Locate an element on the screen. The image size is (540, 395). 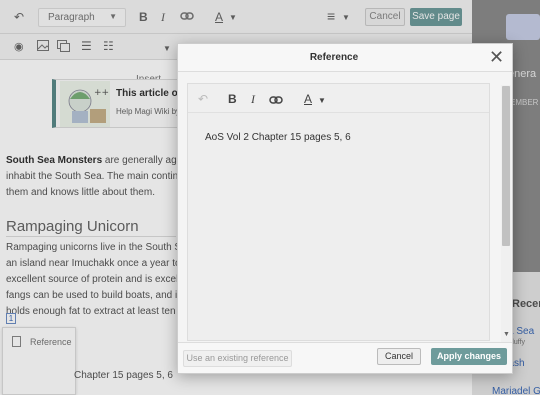
use-existing-reference-button: Use an existing reference is located at coordinates (237, 358).